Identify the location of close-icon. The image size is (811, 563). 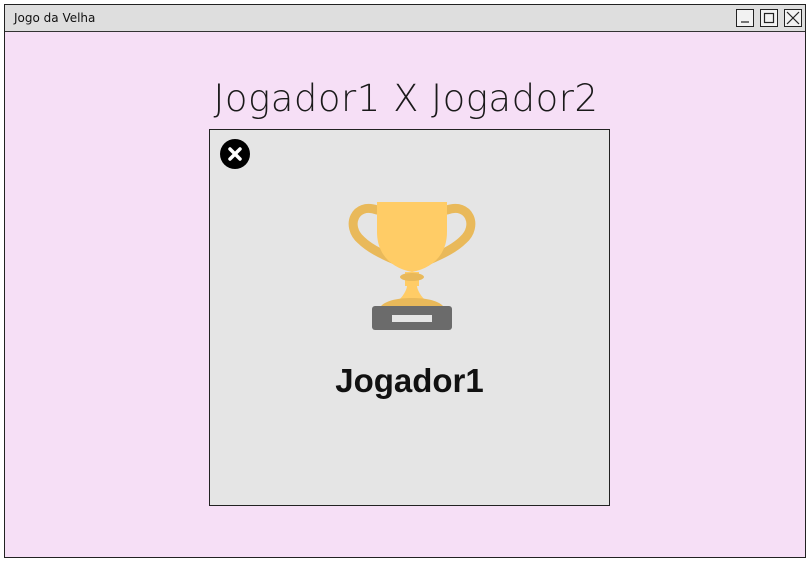
(793, 18).